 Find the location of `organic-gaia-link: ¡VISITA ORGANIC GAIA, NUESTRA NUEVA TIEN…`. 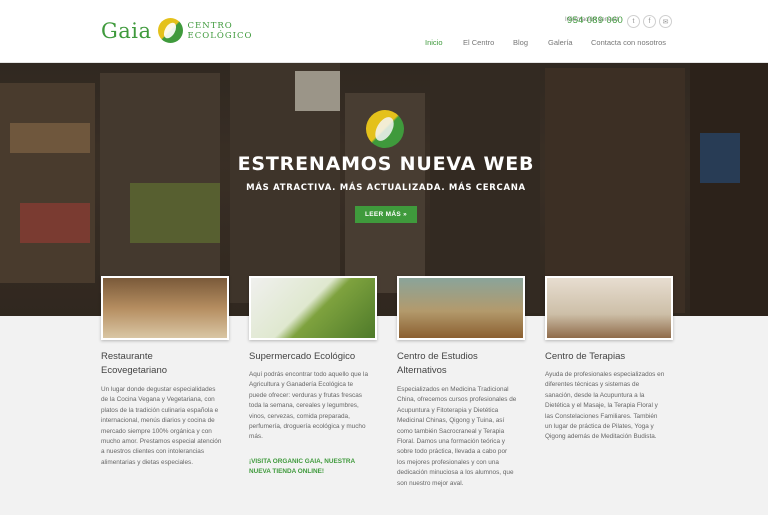

organic-gaia-link: ¡VISITA ORGANIC GAIA, NUESTRA NUEVA TIEN… is located at coordinates (302, 467).